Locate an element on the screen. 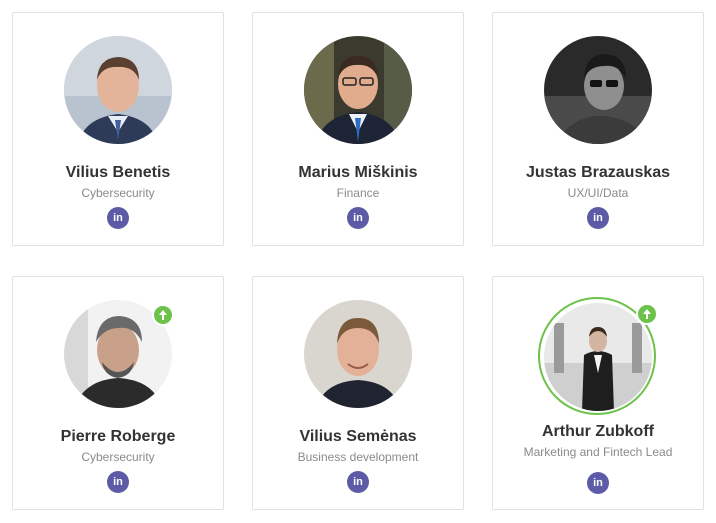 Image resolution: width=716 pixels, height=523 pixels. member-role: UX/UI/Data is located at coordinates (598, 193).